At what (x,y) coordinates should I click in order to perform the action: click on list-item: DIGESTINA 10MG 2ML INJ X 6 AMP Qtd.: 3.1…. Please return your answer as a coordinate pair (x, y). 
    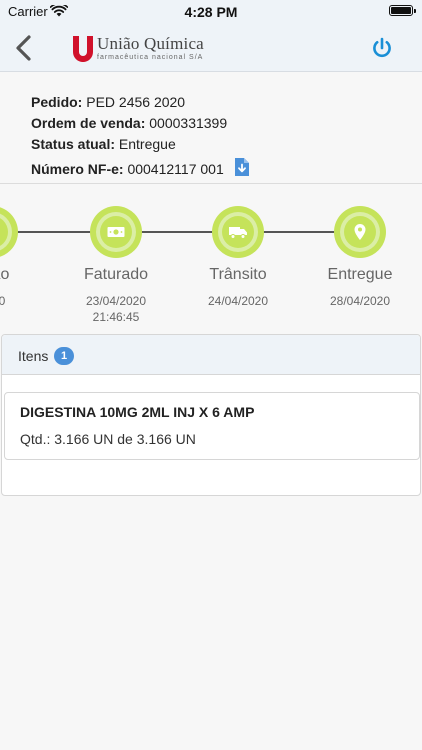
    Looking at the image, I should click on (212, 426).